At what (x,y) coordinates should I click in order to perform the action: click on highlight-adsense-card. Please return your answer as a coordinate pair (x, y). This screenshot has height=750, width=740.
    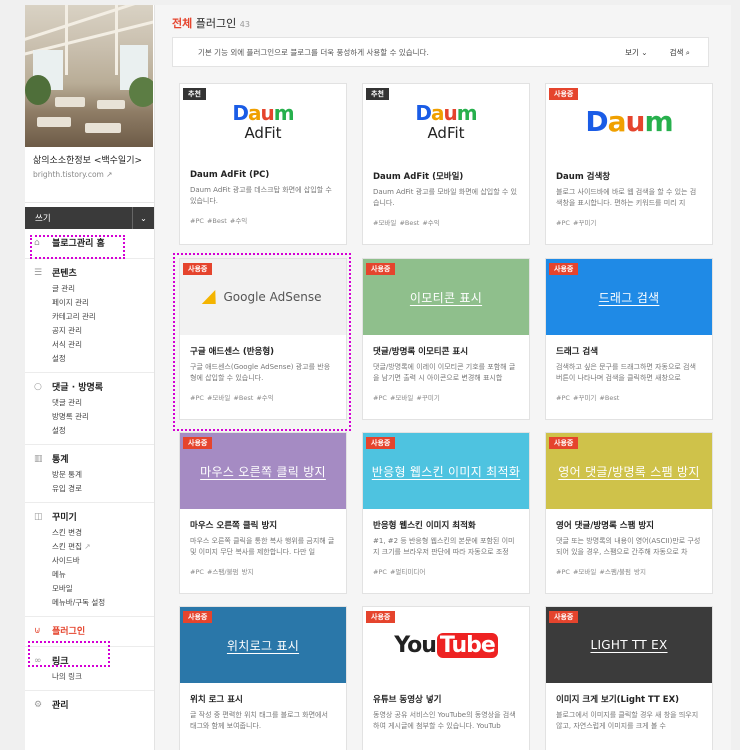
    Looking at the image, I should click on (262, 342).